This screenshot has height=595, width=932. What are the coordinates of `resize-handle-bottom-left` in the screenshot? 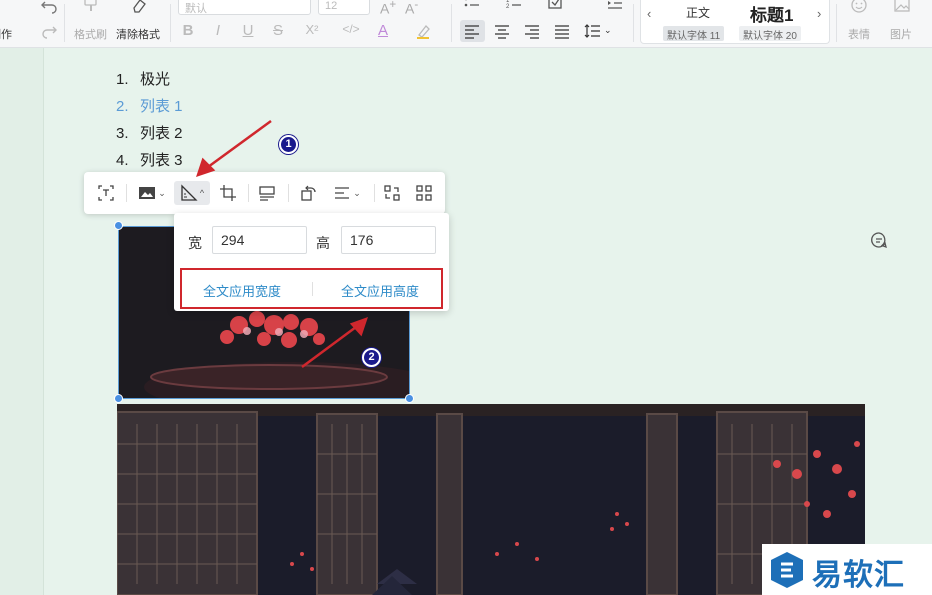 It's located at (118, 398).